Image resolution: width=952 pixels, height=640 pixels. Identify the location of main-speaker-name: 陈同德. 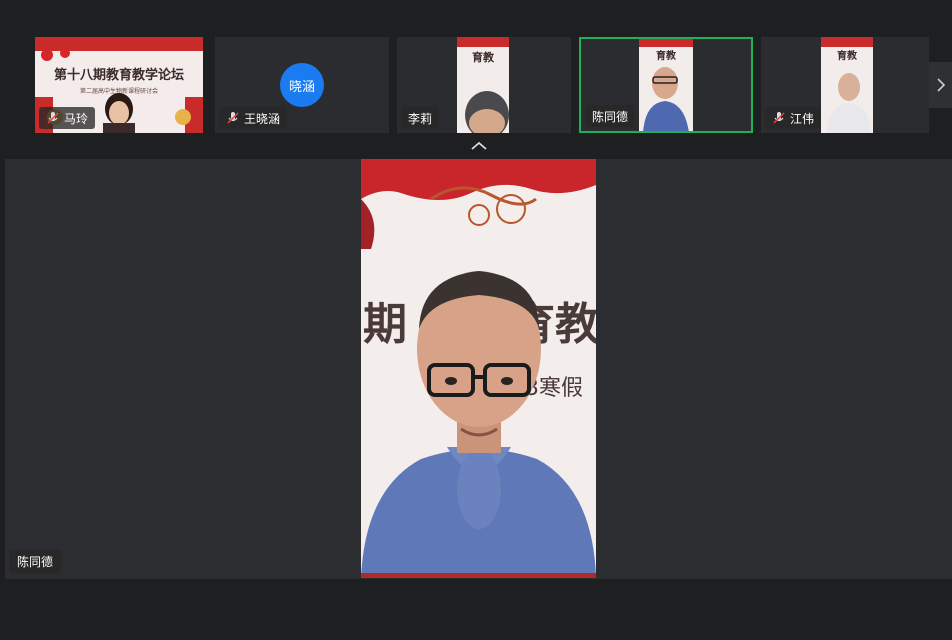
(35, 562).